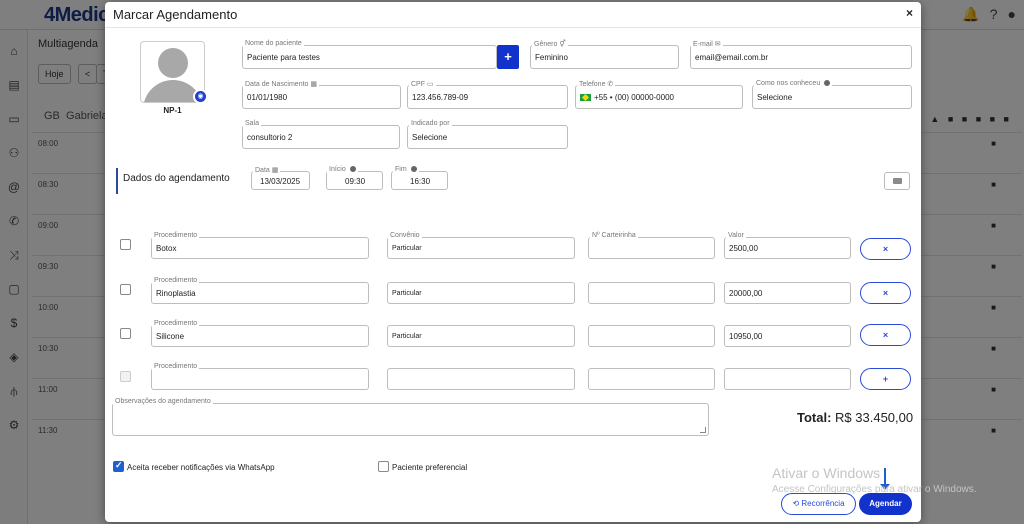 The height and width of the screenshot is (524, 1024). Describe the element at coordinates (832, 97) in the screenshot. I see `referral-source-select: Selecione` at that location.